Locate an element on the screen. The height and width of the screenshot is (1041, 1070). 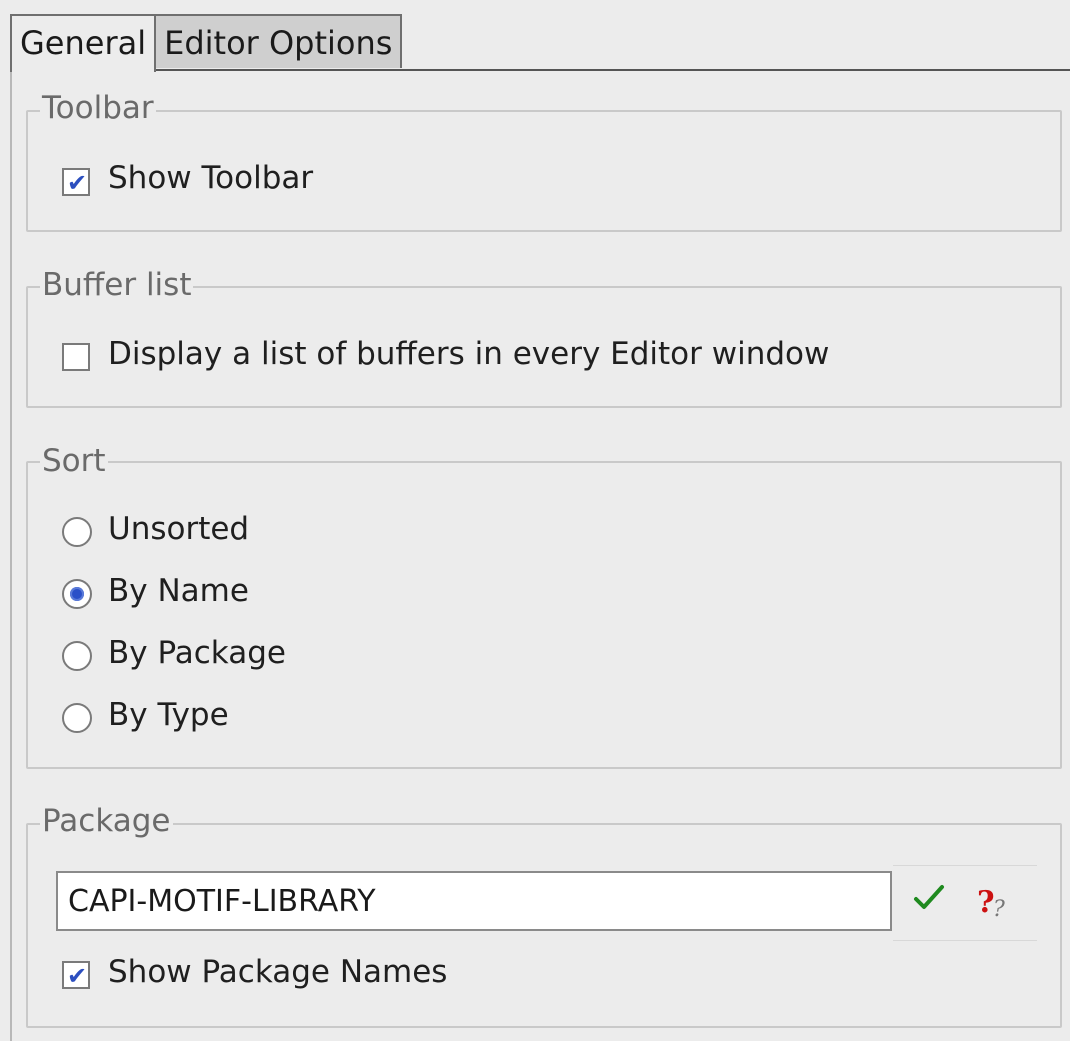
package-group-title: Package is located at coordinates (106, 821).